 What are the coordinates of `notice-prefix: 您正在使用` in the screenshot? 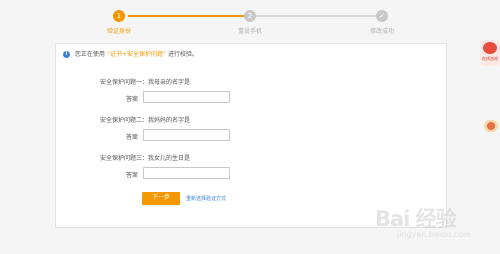 It's located at (89, 54).